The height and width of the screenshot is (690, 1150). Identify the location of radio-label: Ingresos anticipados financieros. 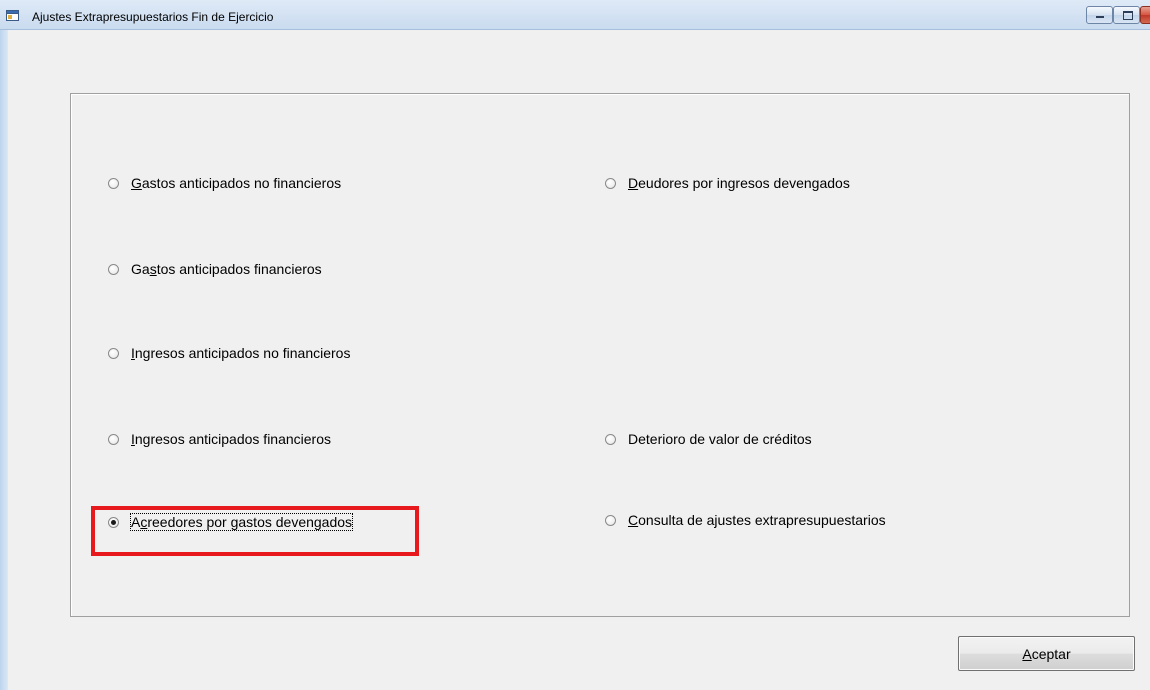
(231, 439).